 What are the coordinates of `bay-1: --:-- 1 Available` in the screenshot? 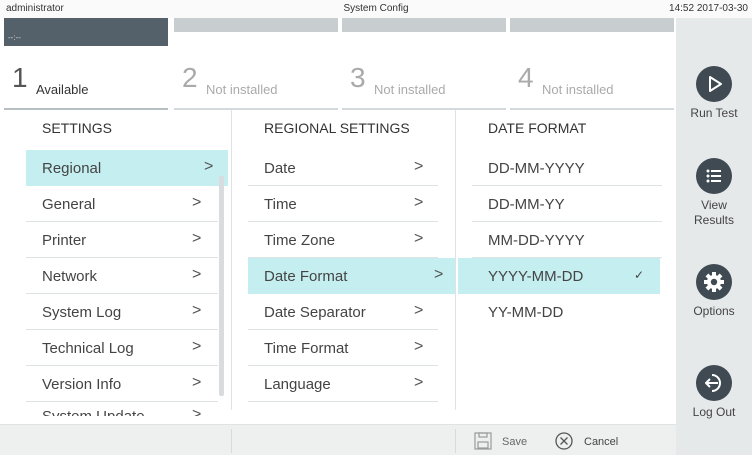 It's located at (86, 64).